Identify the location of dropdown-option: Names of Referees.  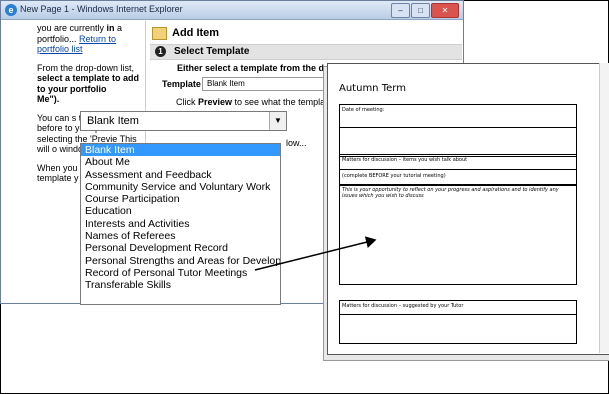
(180, 236).